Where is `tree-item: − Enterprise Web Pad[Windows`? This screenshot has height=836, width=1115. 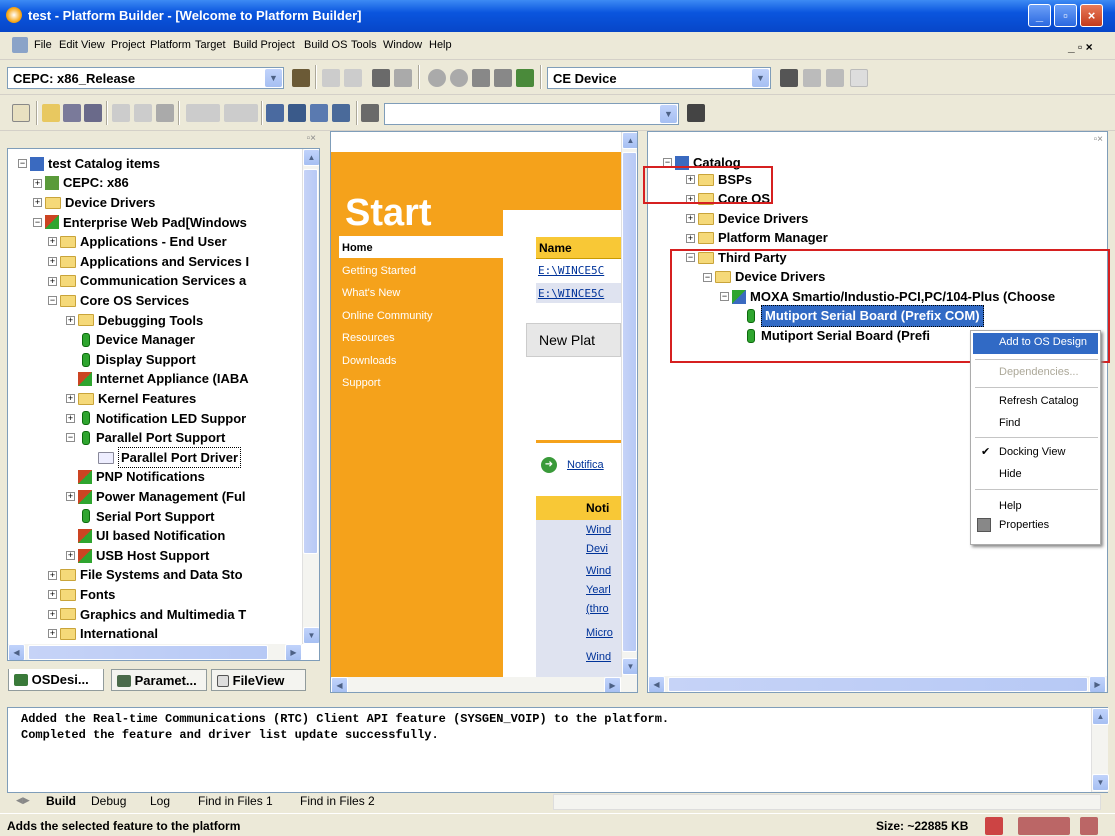 tree-item: − Enterprise Web Pad[Windows is located at coordinates (140, 222).